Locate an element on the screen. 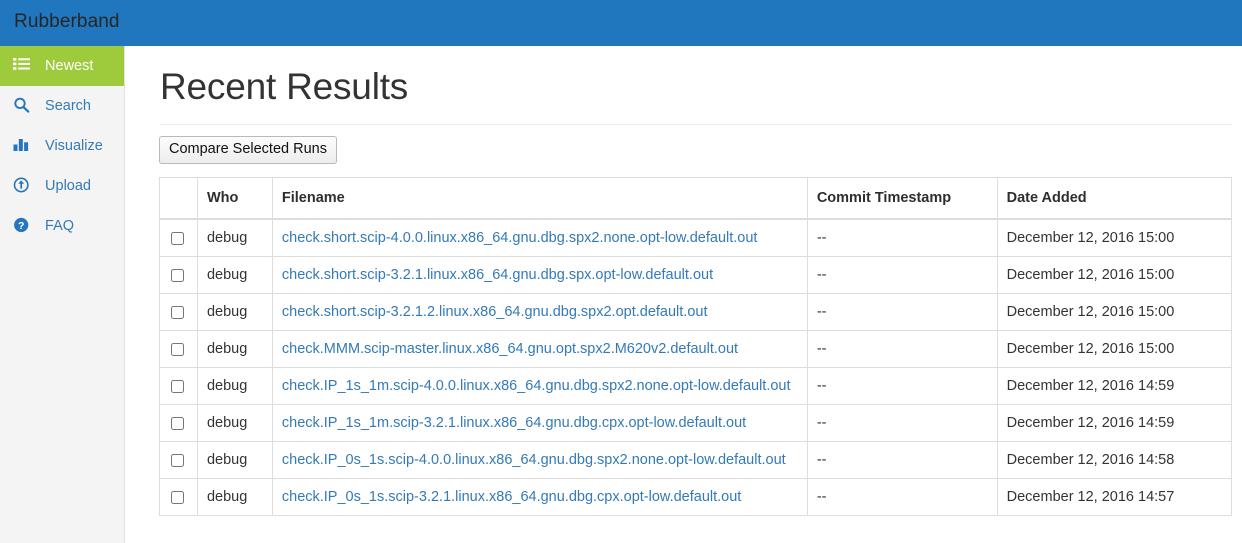 The width and height of the screenshot is (1242, 543). upload-circle-icon is located at coordinates (21, 185).